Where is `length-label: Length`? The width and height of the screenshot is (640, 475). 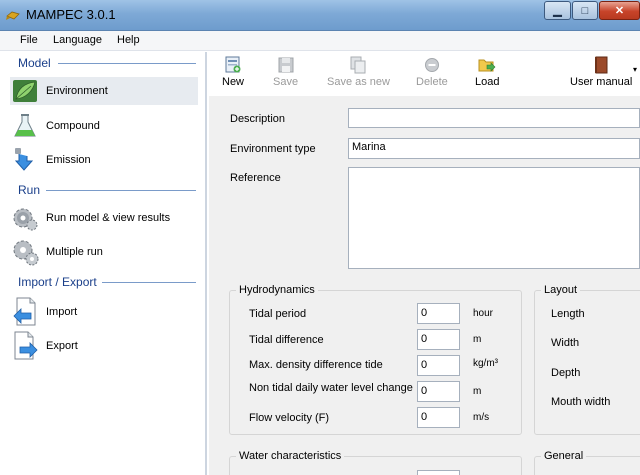
length-label: Length is located at coordinates (568, 314).